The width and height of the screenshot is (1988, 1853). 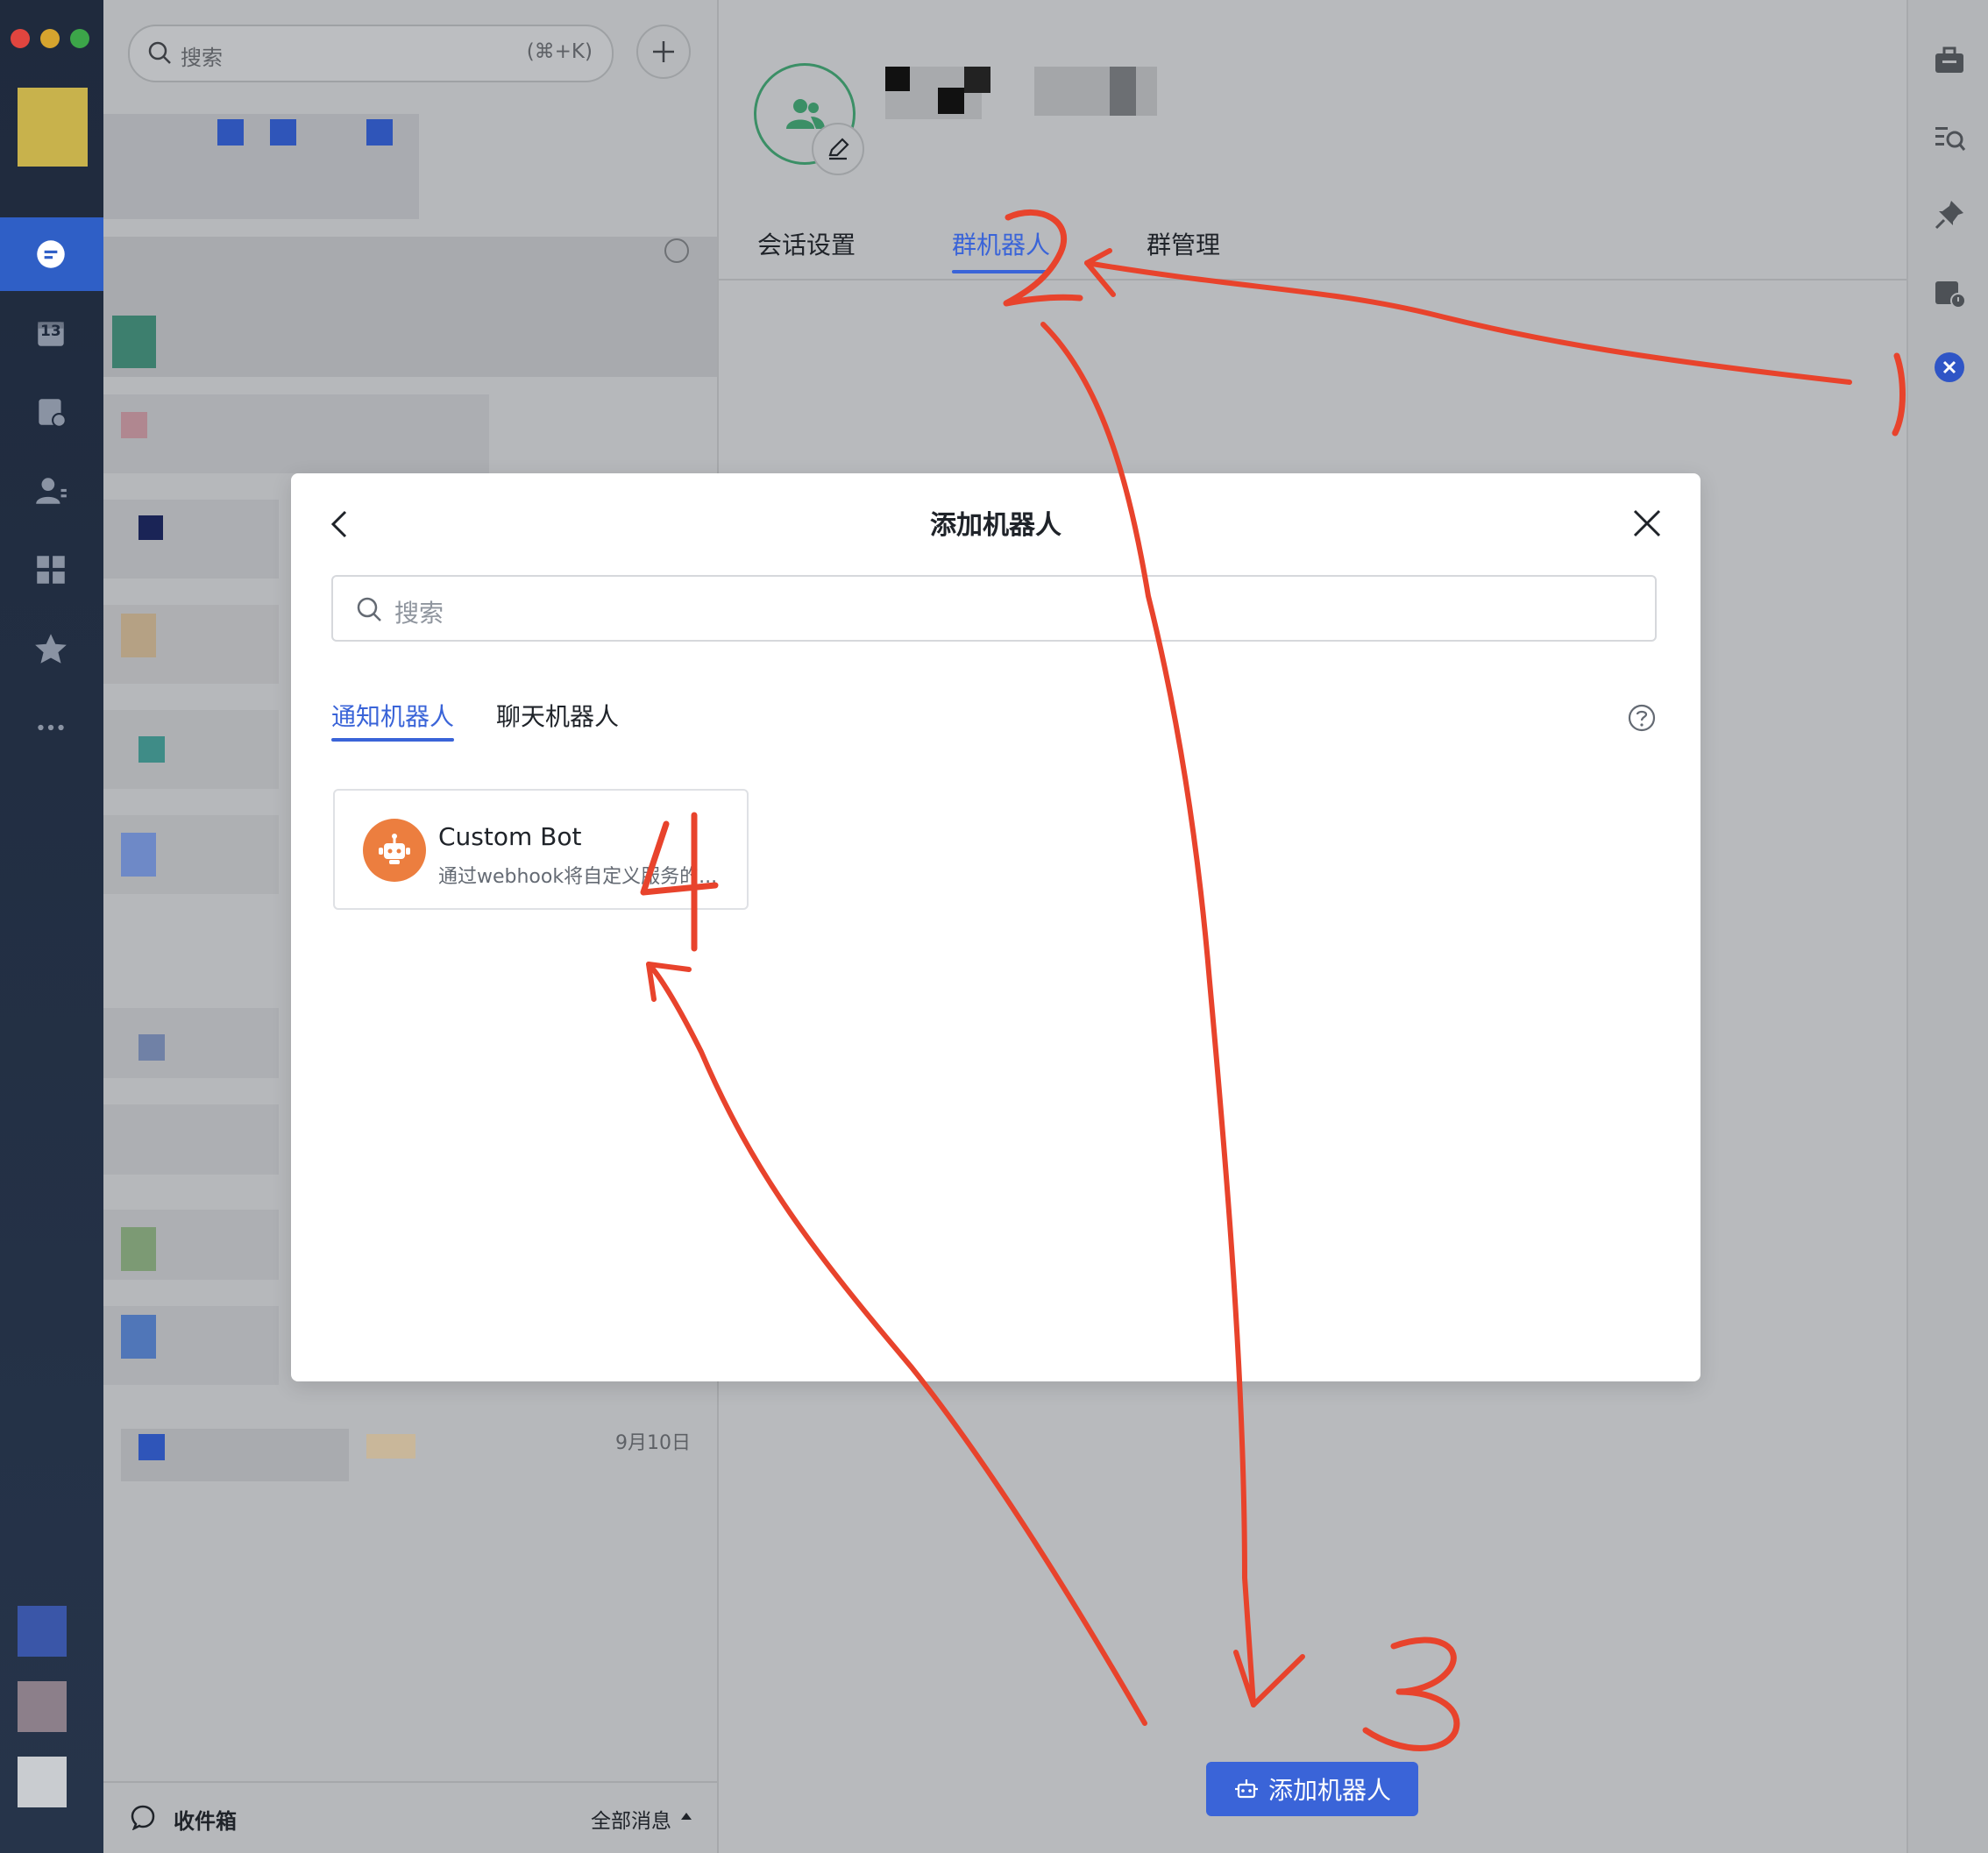 What do you see at coordinates (53, 127) in the screenshot?
I see `workspace-avatar` at bounding box center [53, 127].